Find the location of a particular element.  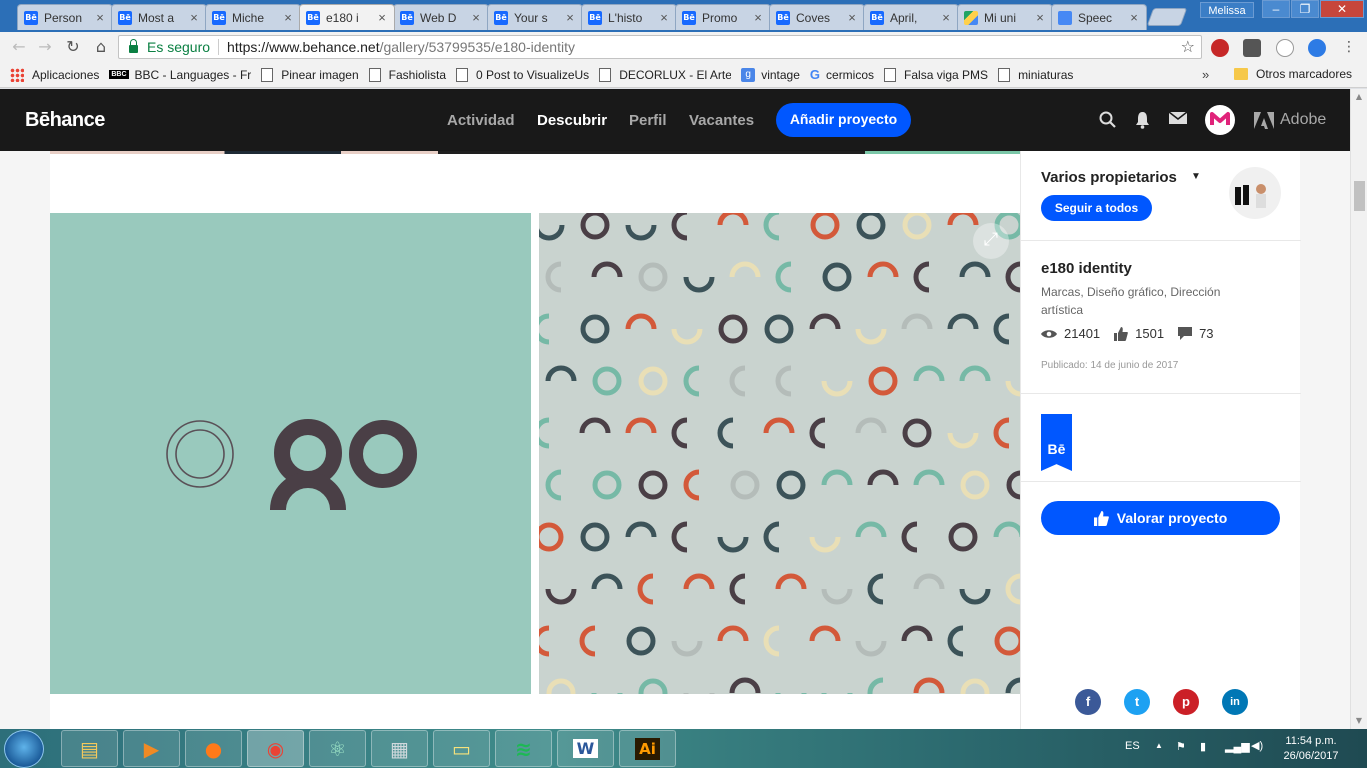

behance-logo: Bēhance is located at coordinates (65, 120).